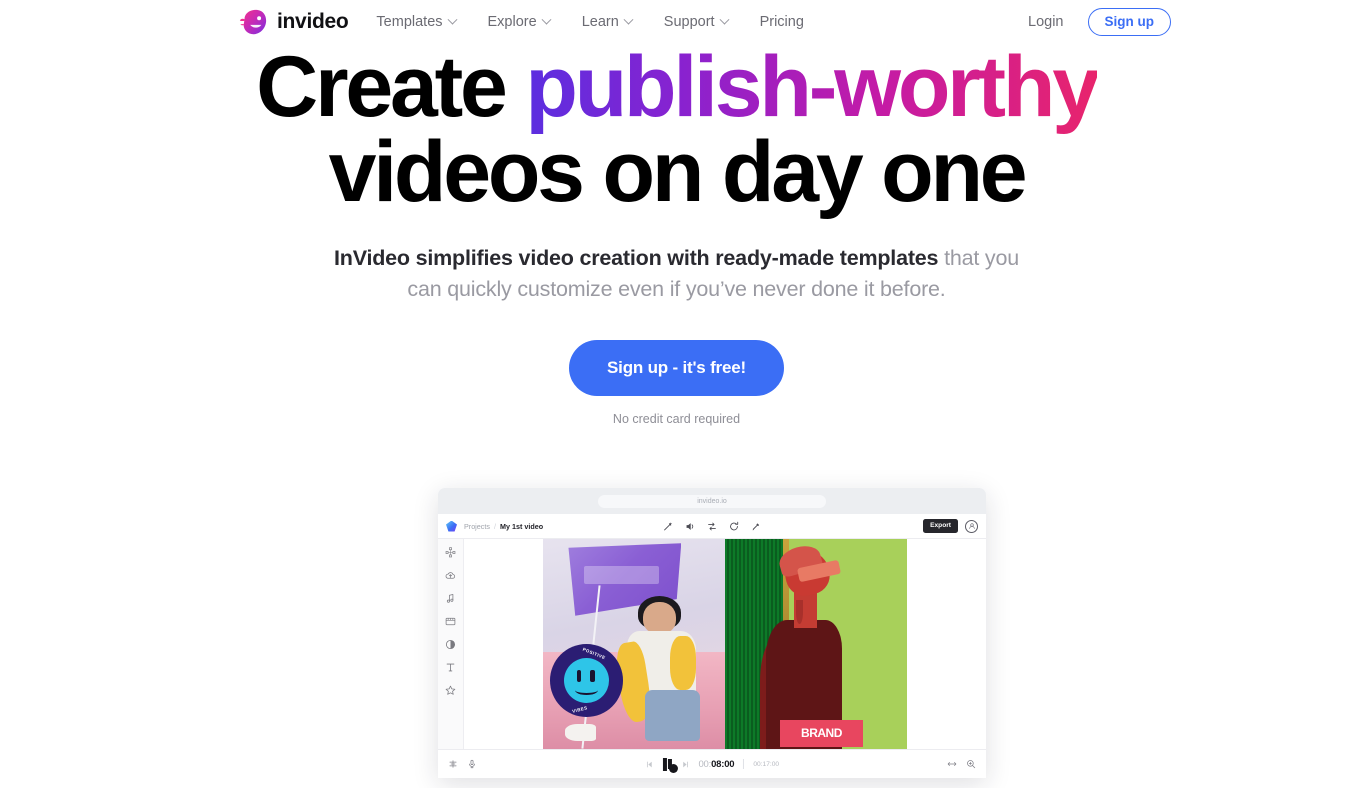  I want to click on editor-app-logo-icon, so click(451, 526).